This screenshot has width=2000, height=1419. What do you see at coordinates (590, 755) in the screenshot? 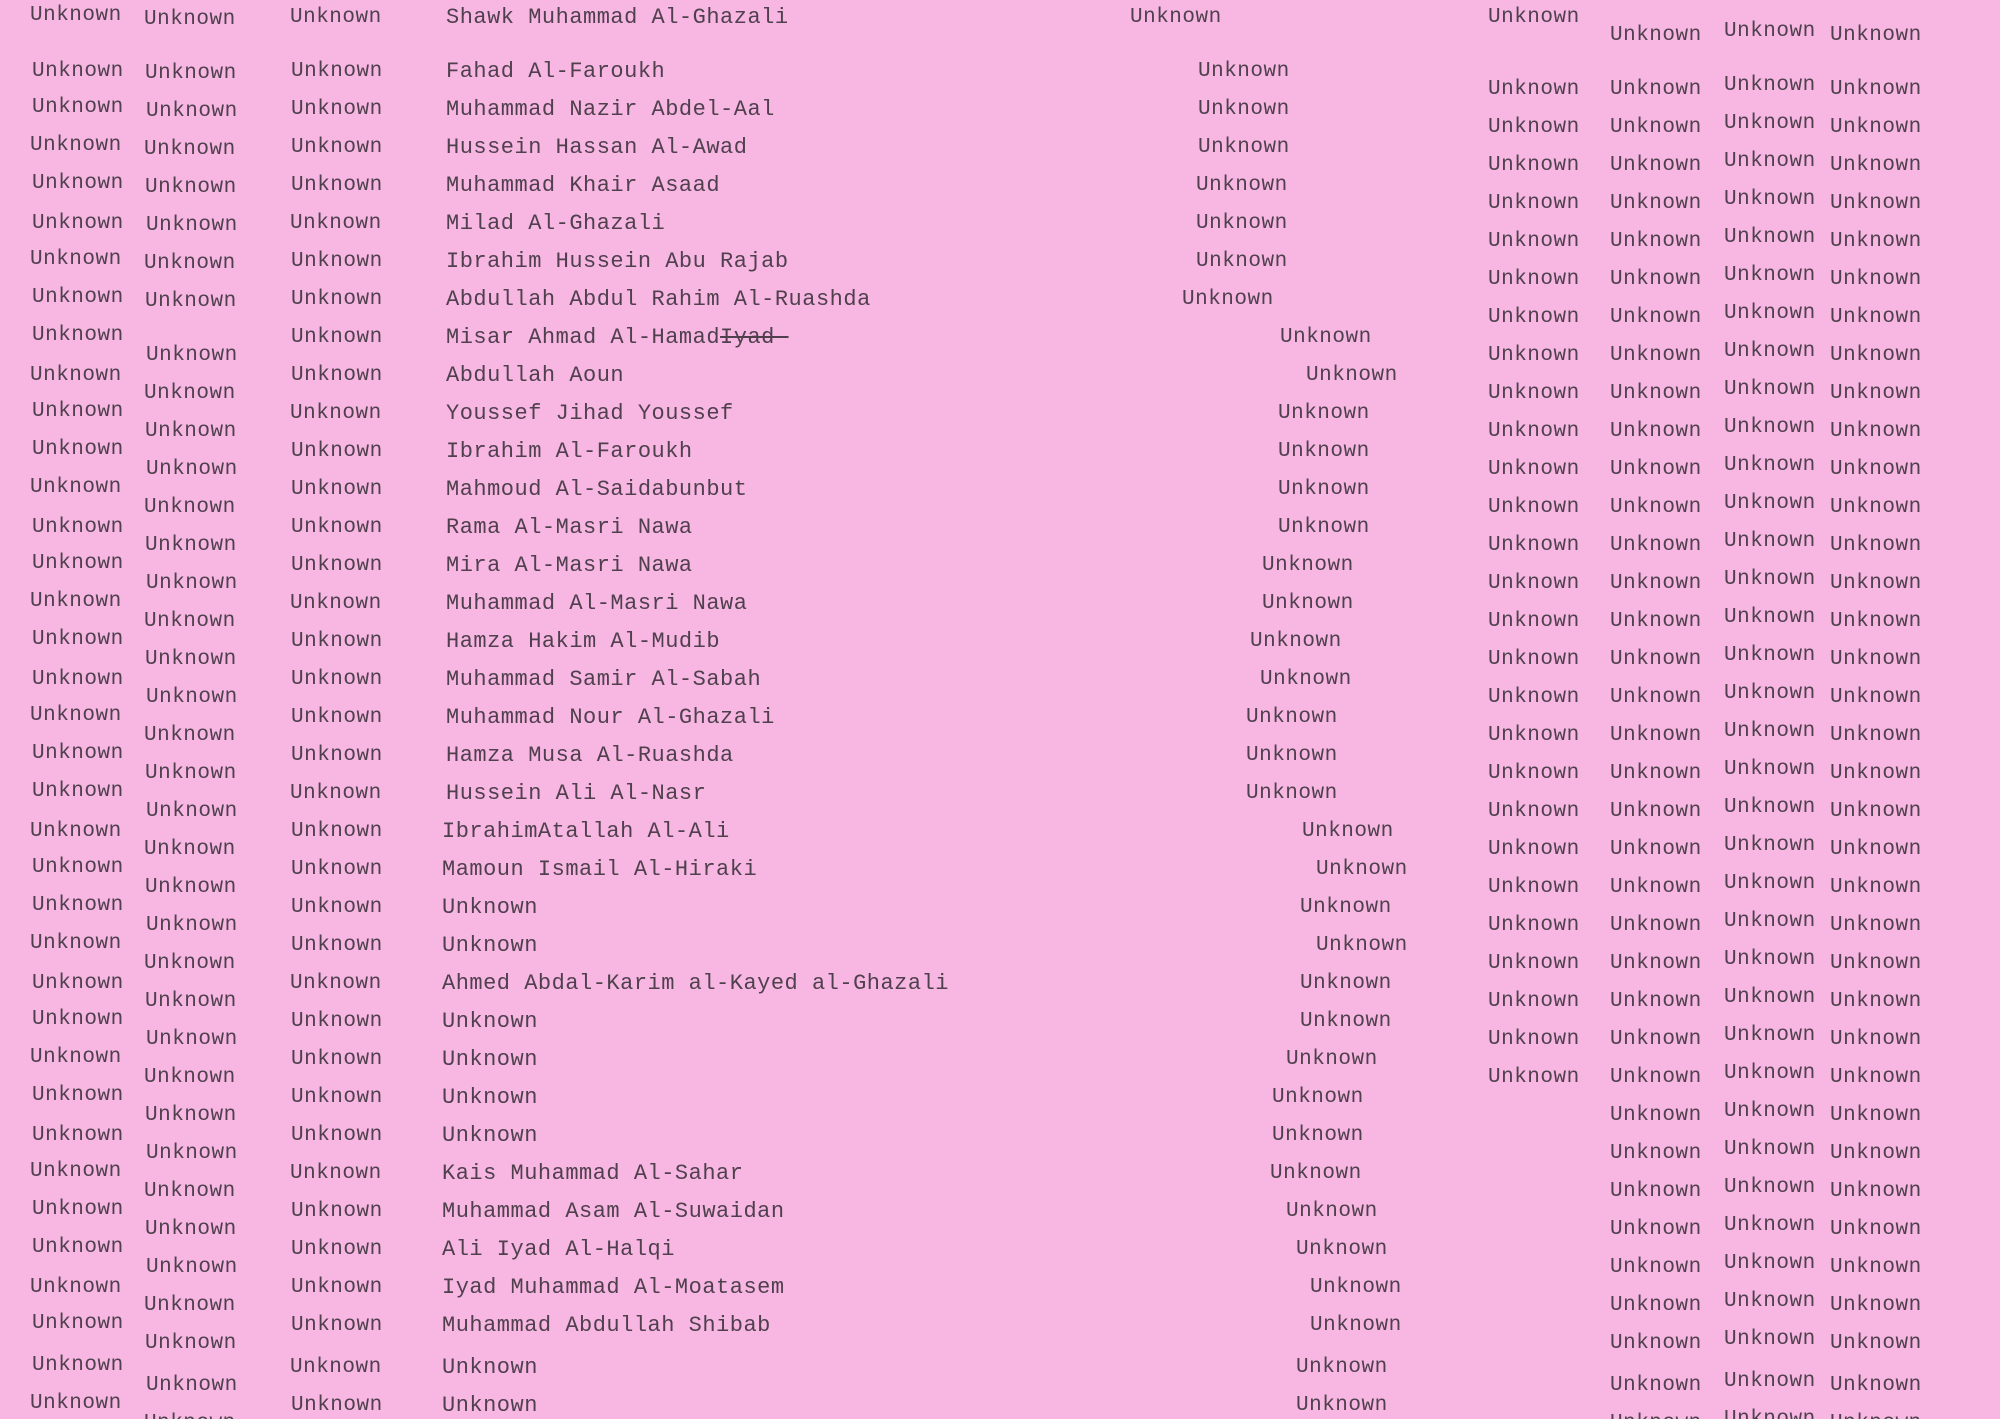
I see `name-cell: Hamza Musa Al-Ruashda` at bounding box center [590, 755].